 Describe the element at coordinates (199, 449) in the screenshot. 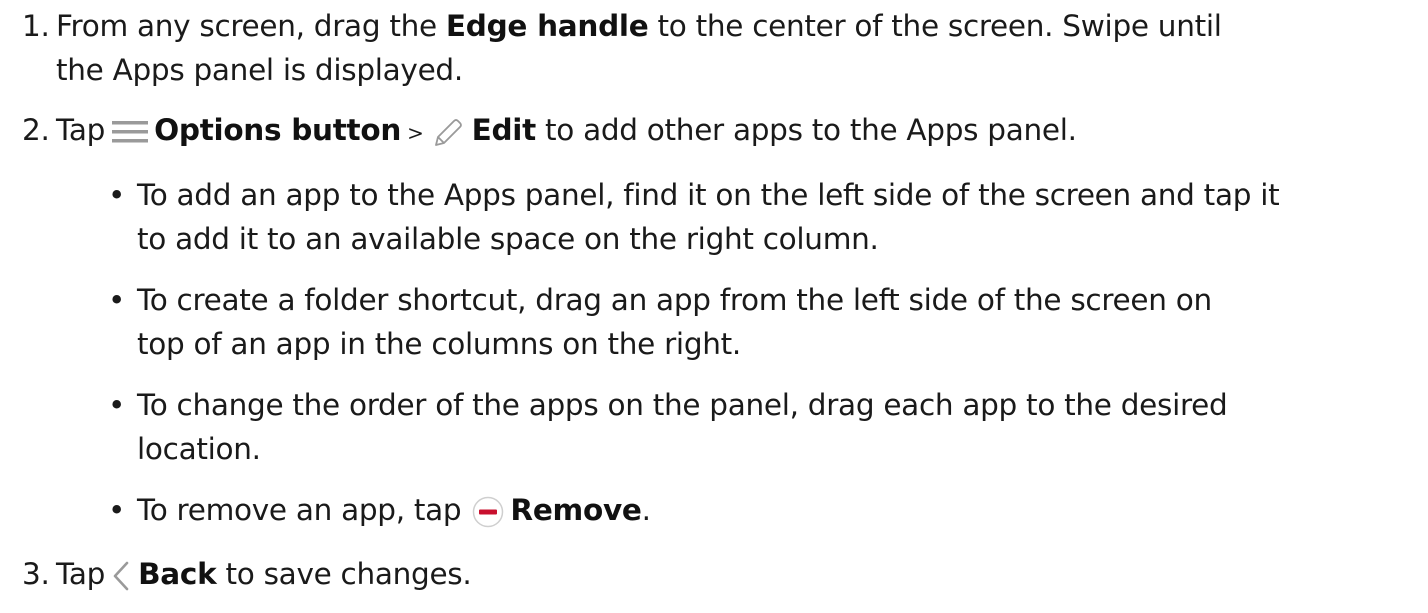

I see `bullet-3-line-2: location.` at that location.